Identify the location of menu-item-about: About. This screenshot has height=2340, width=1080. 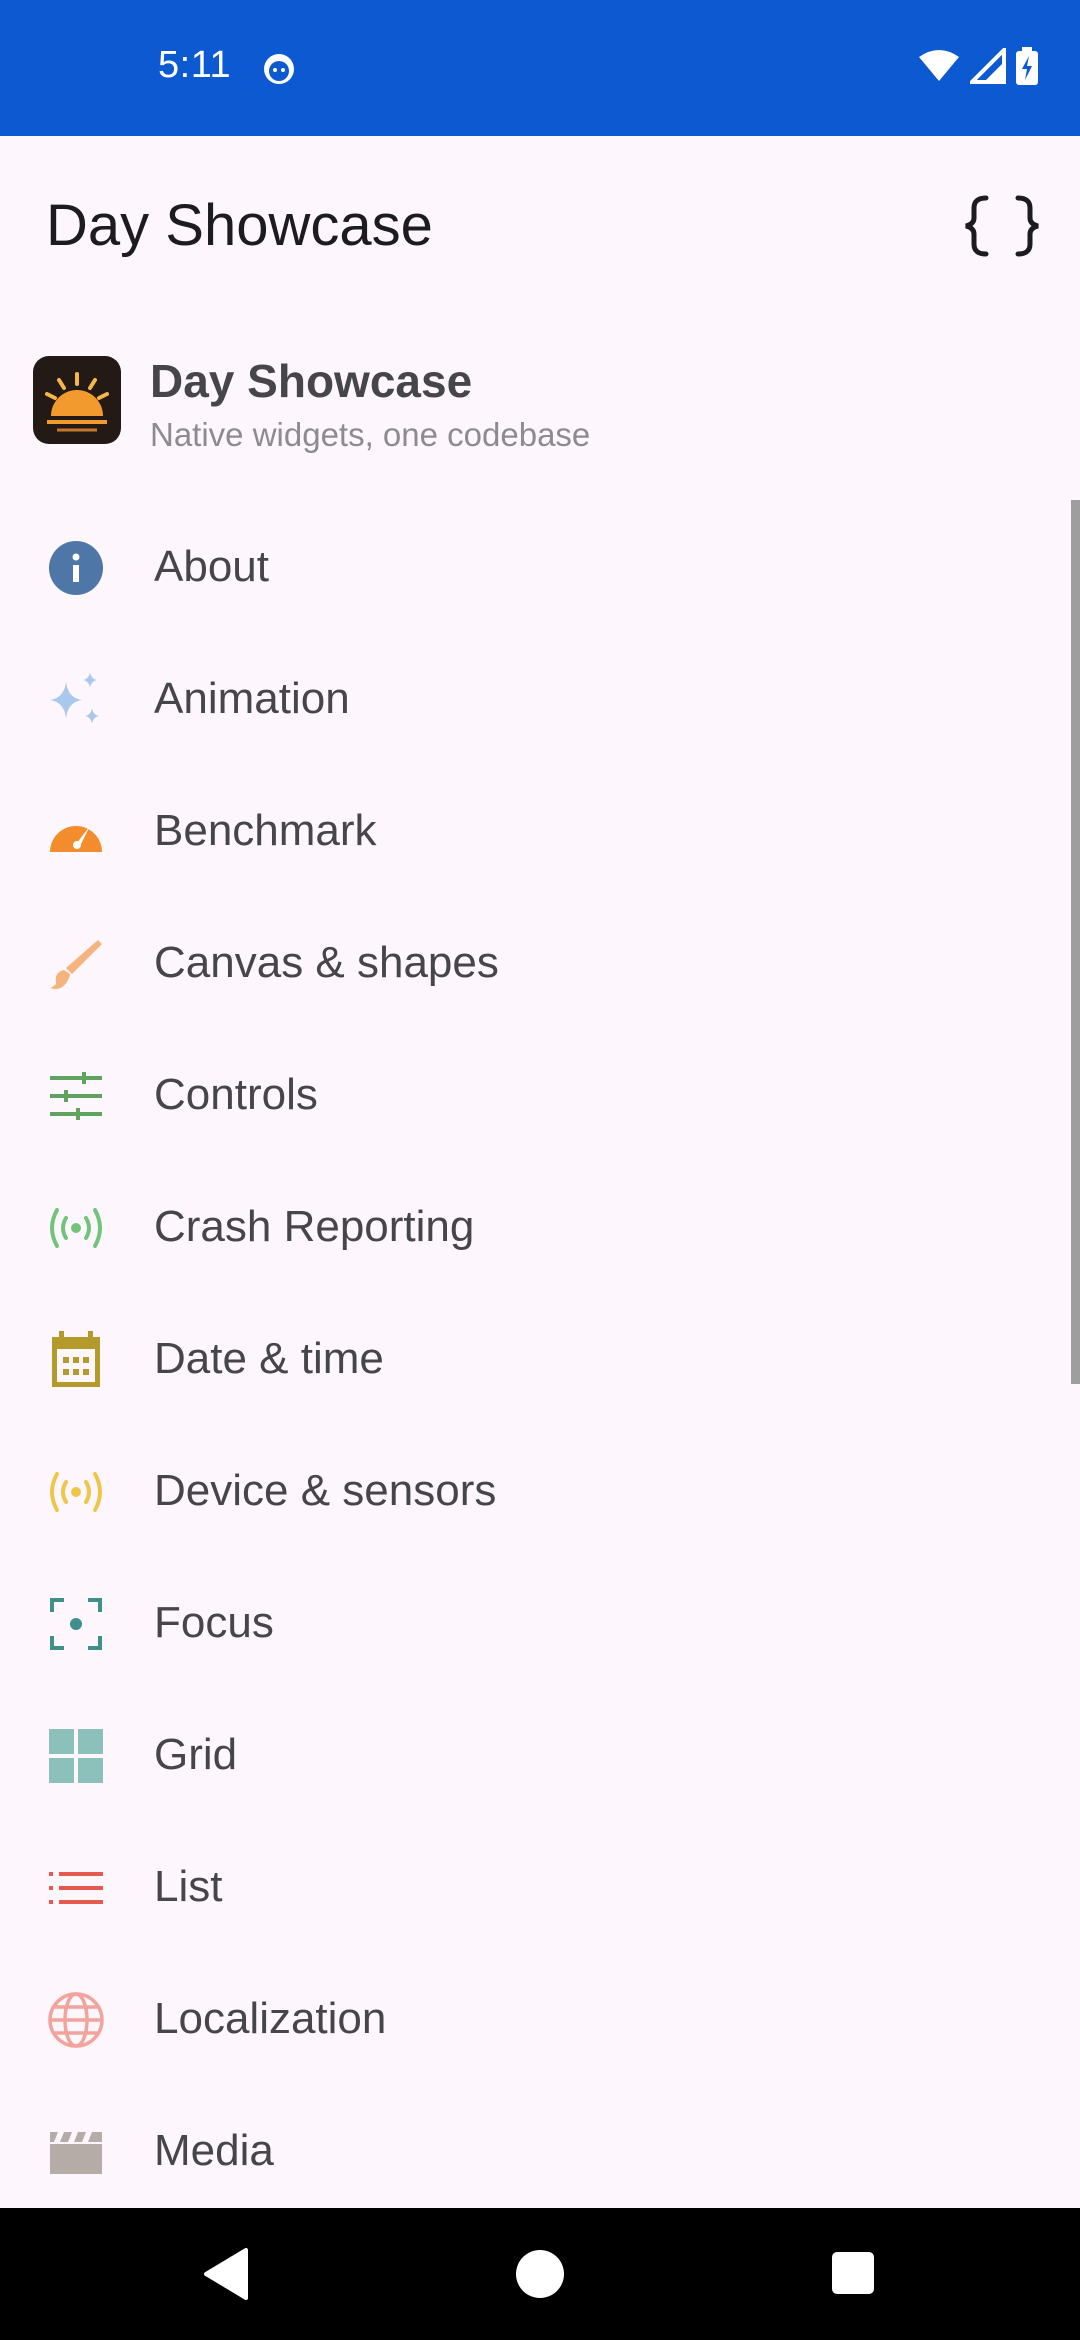
(530, 566).